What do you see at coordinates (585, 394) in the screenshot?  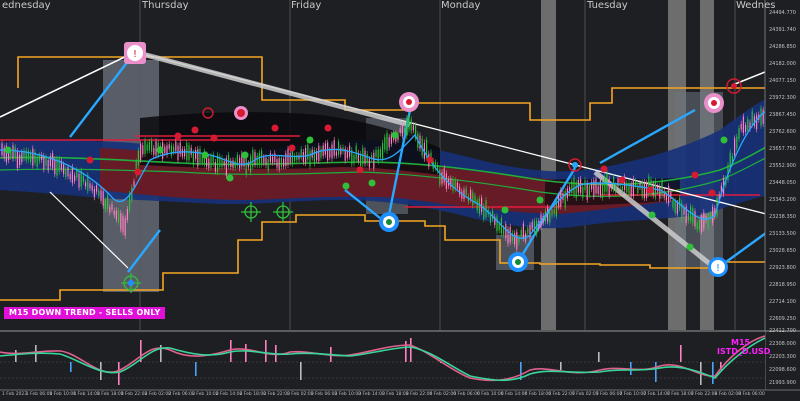 I see `time-tick: 7 Feb 02:00` at bounding box center [585, 394].